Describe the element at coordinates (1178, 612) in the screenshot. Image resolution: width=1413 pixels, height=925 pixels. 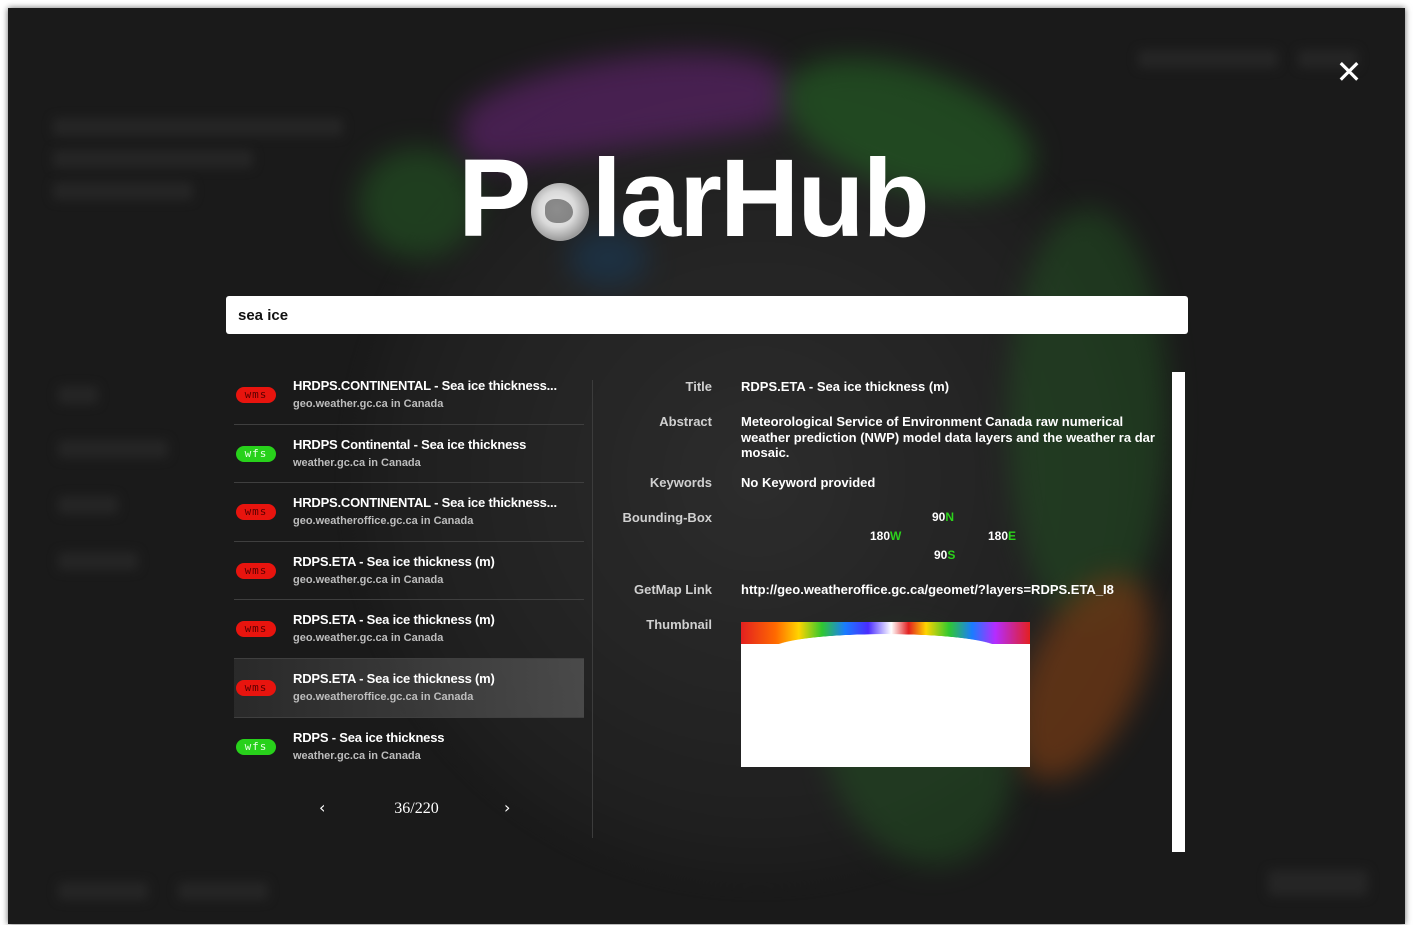
I see `scrollbar` at that location.